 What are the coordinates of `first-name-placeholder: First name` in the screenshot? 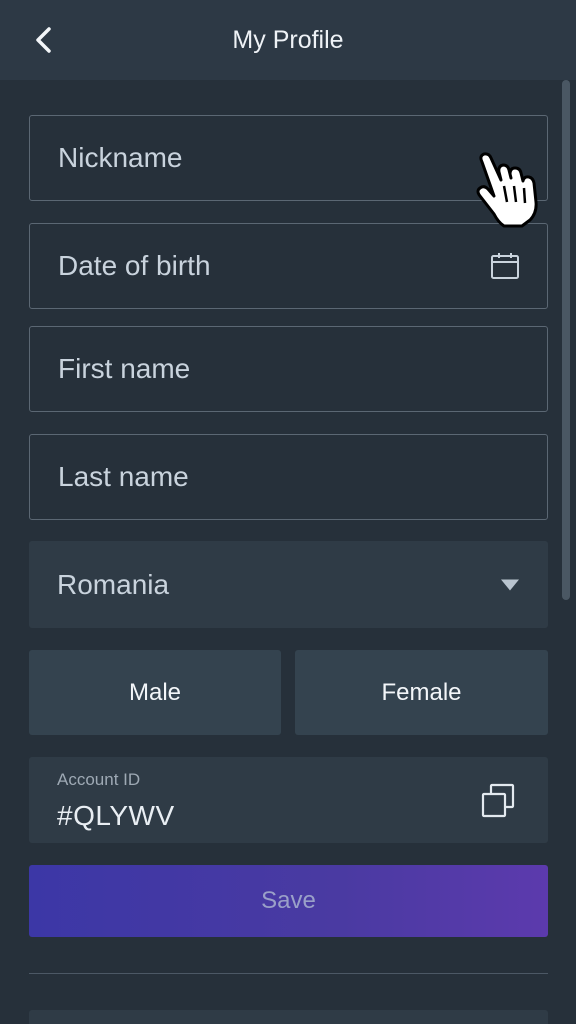 It's located at (124, 368).